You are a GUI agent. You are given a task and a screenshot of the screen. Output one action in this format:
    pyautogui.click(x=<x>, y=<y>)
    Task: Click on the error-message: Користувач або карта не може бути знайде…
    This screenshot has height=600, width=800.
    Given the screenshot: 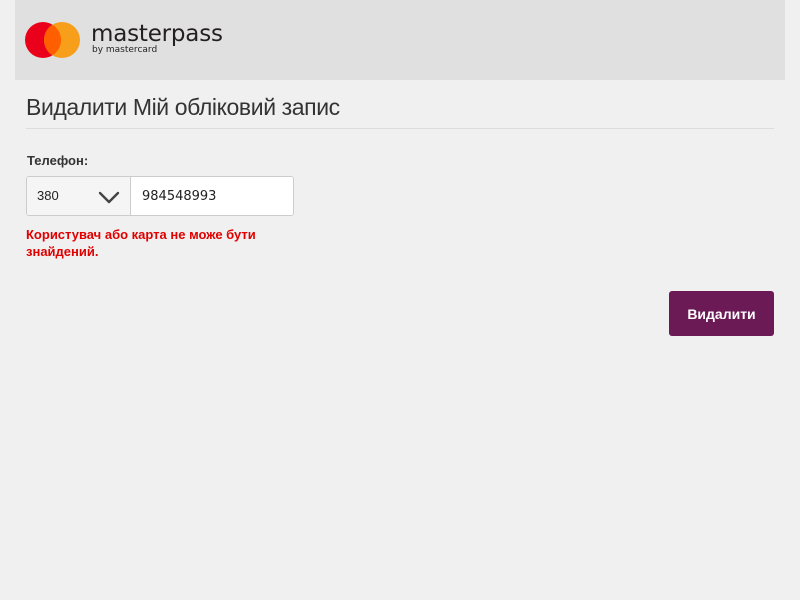 What is the action you would take?
    pyautogui.click(x=141, y=243)
    